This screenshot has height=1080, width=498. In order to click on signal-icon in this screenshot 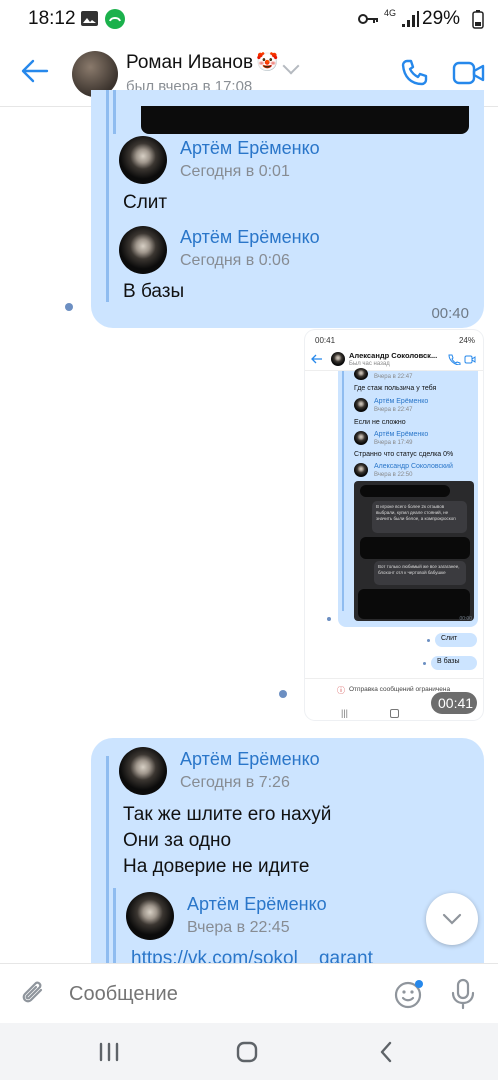, I will do `click(410, 19)`.